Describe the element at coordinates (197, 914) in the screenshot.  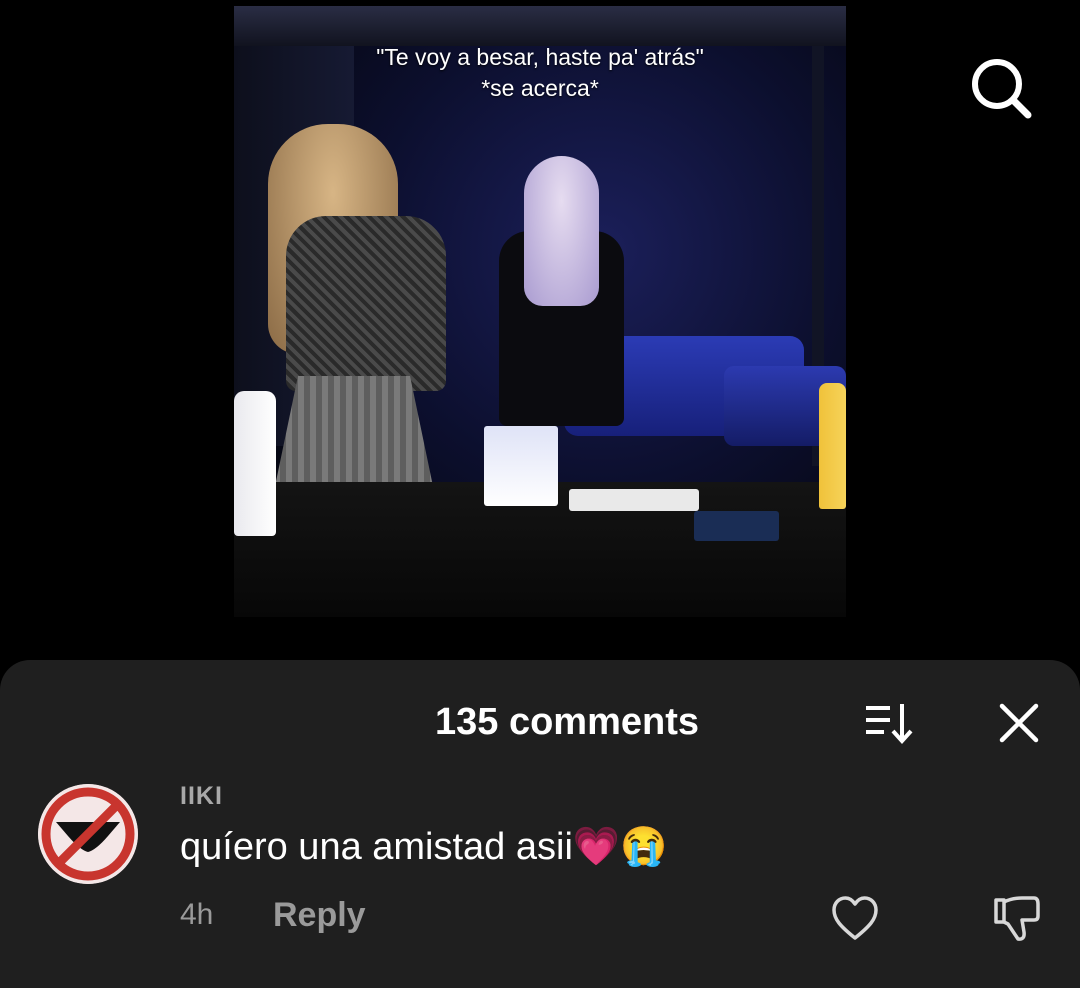
I see `comment-timestamp: 4h` at that location.